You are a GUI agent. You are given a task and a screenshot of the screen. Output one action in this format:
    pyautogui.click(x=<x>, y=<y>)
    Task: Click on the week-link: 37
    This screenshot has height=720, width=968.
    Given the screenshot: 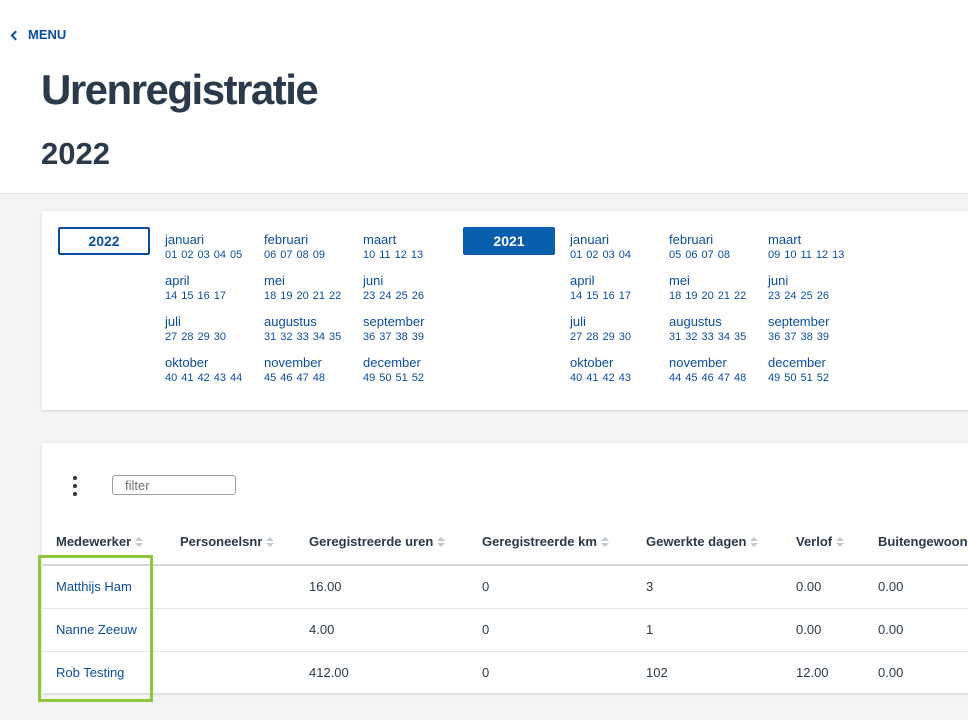 What is the action you would take?
    pyautogui.click(x=790, y=337)
    